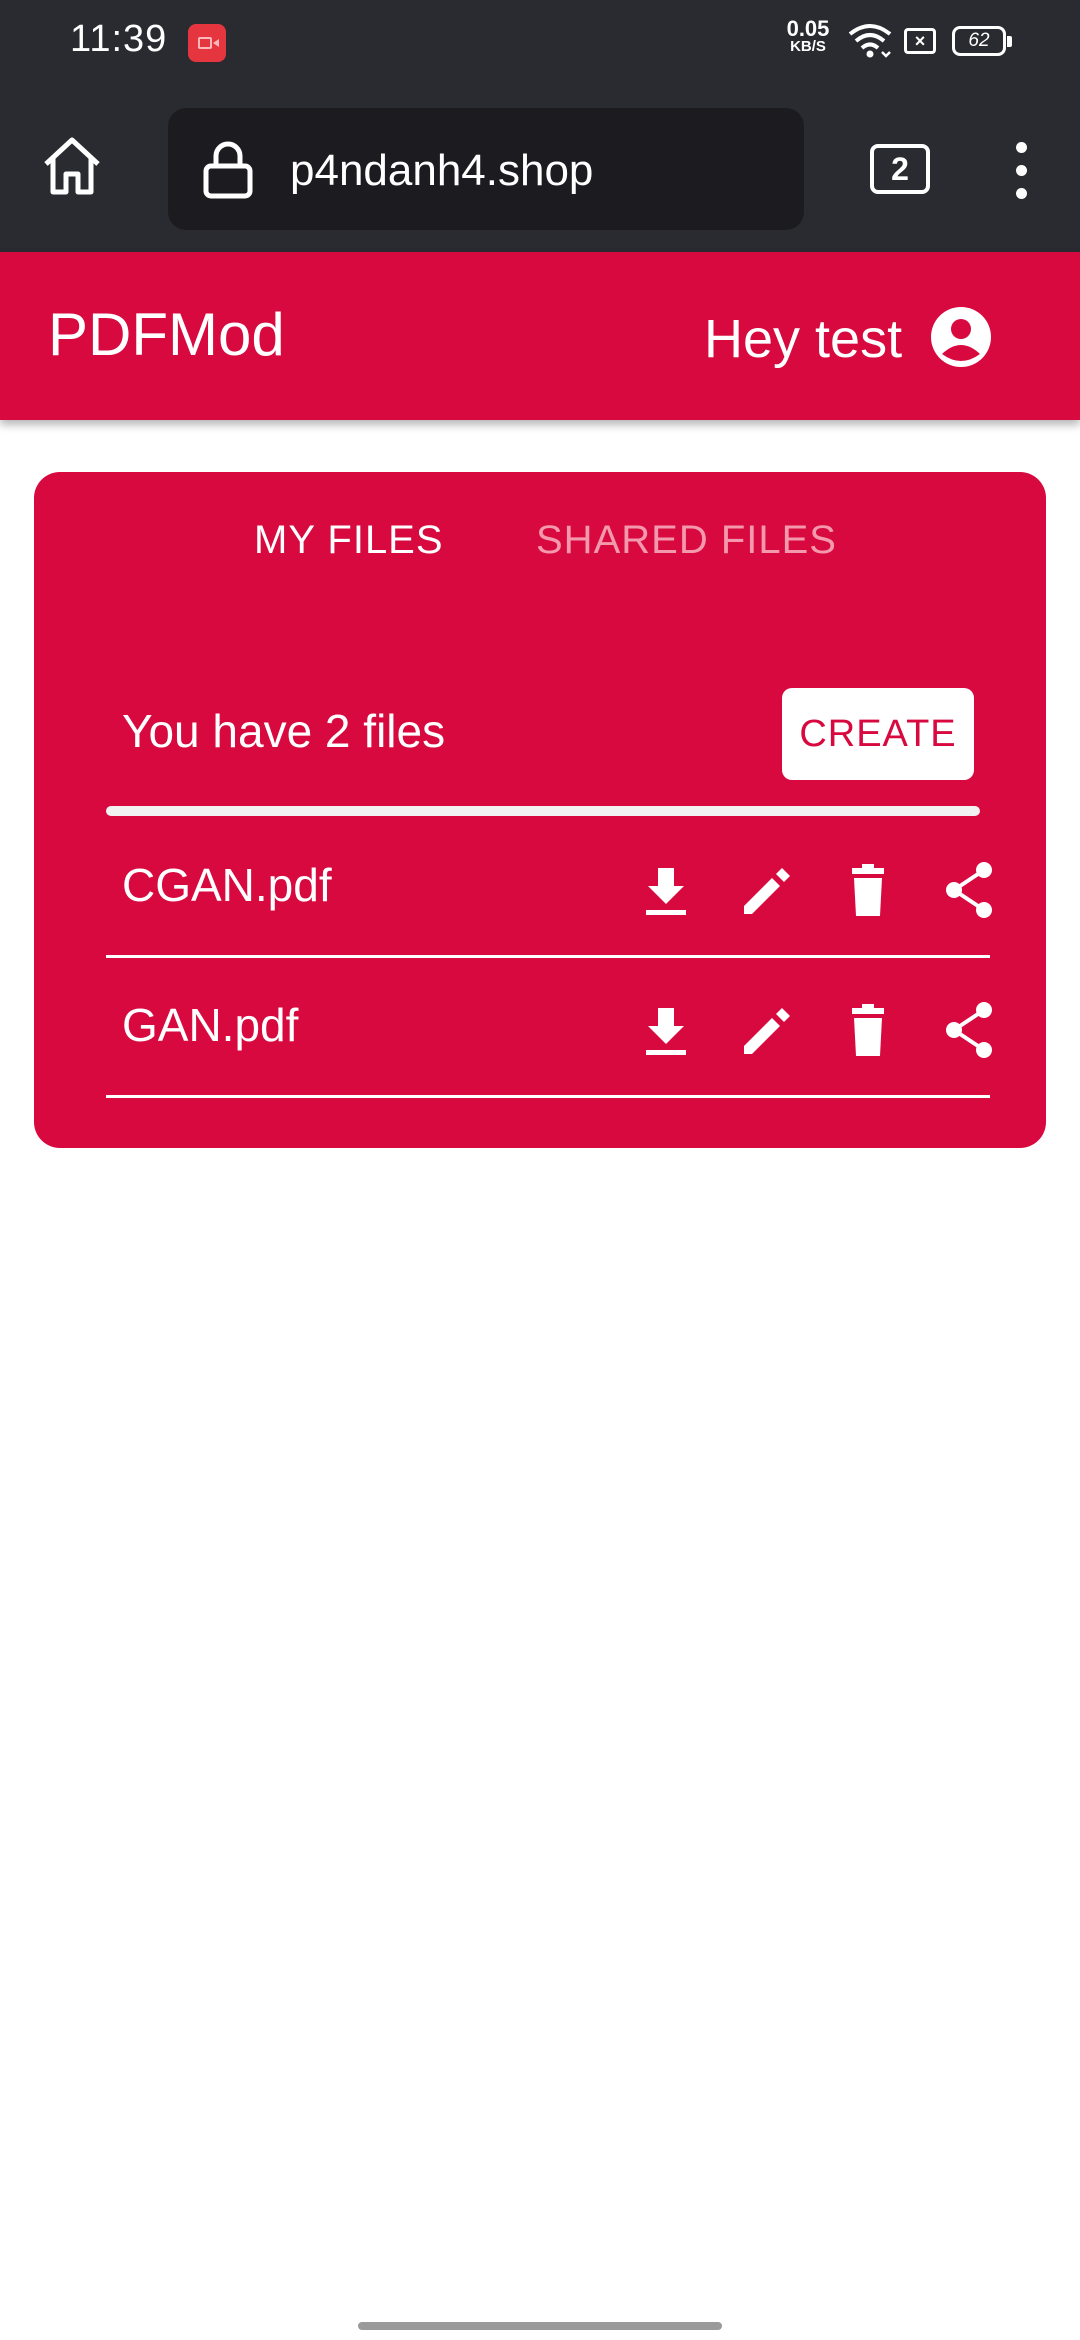 The height and width of the screenshot is (2340, 1080). What do you see at coordinates (549, 888) in the screenshot?
I see `list-item: CGAN.pdf` at bounding box center [549, 888].